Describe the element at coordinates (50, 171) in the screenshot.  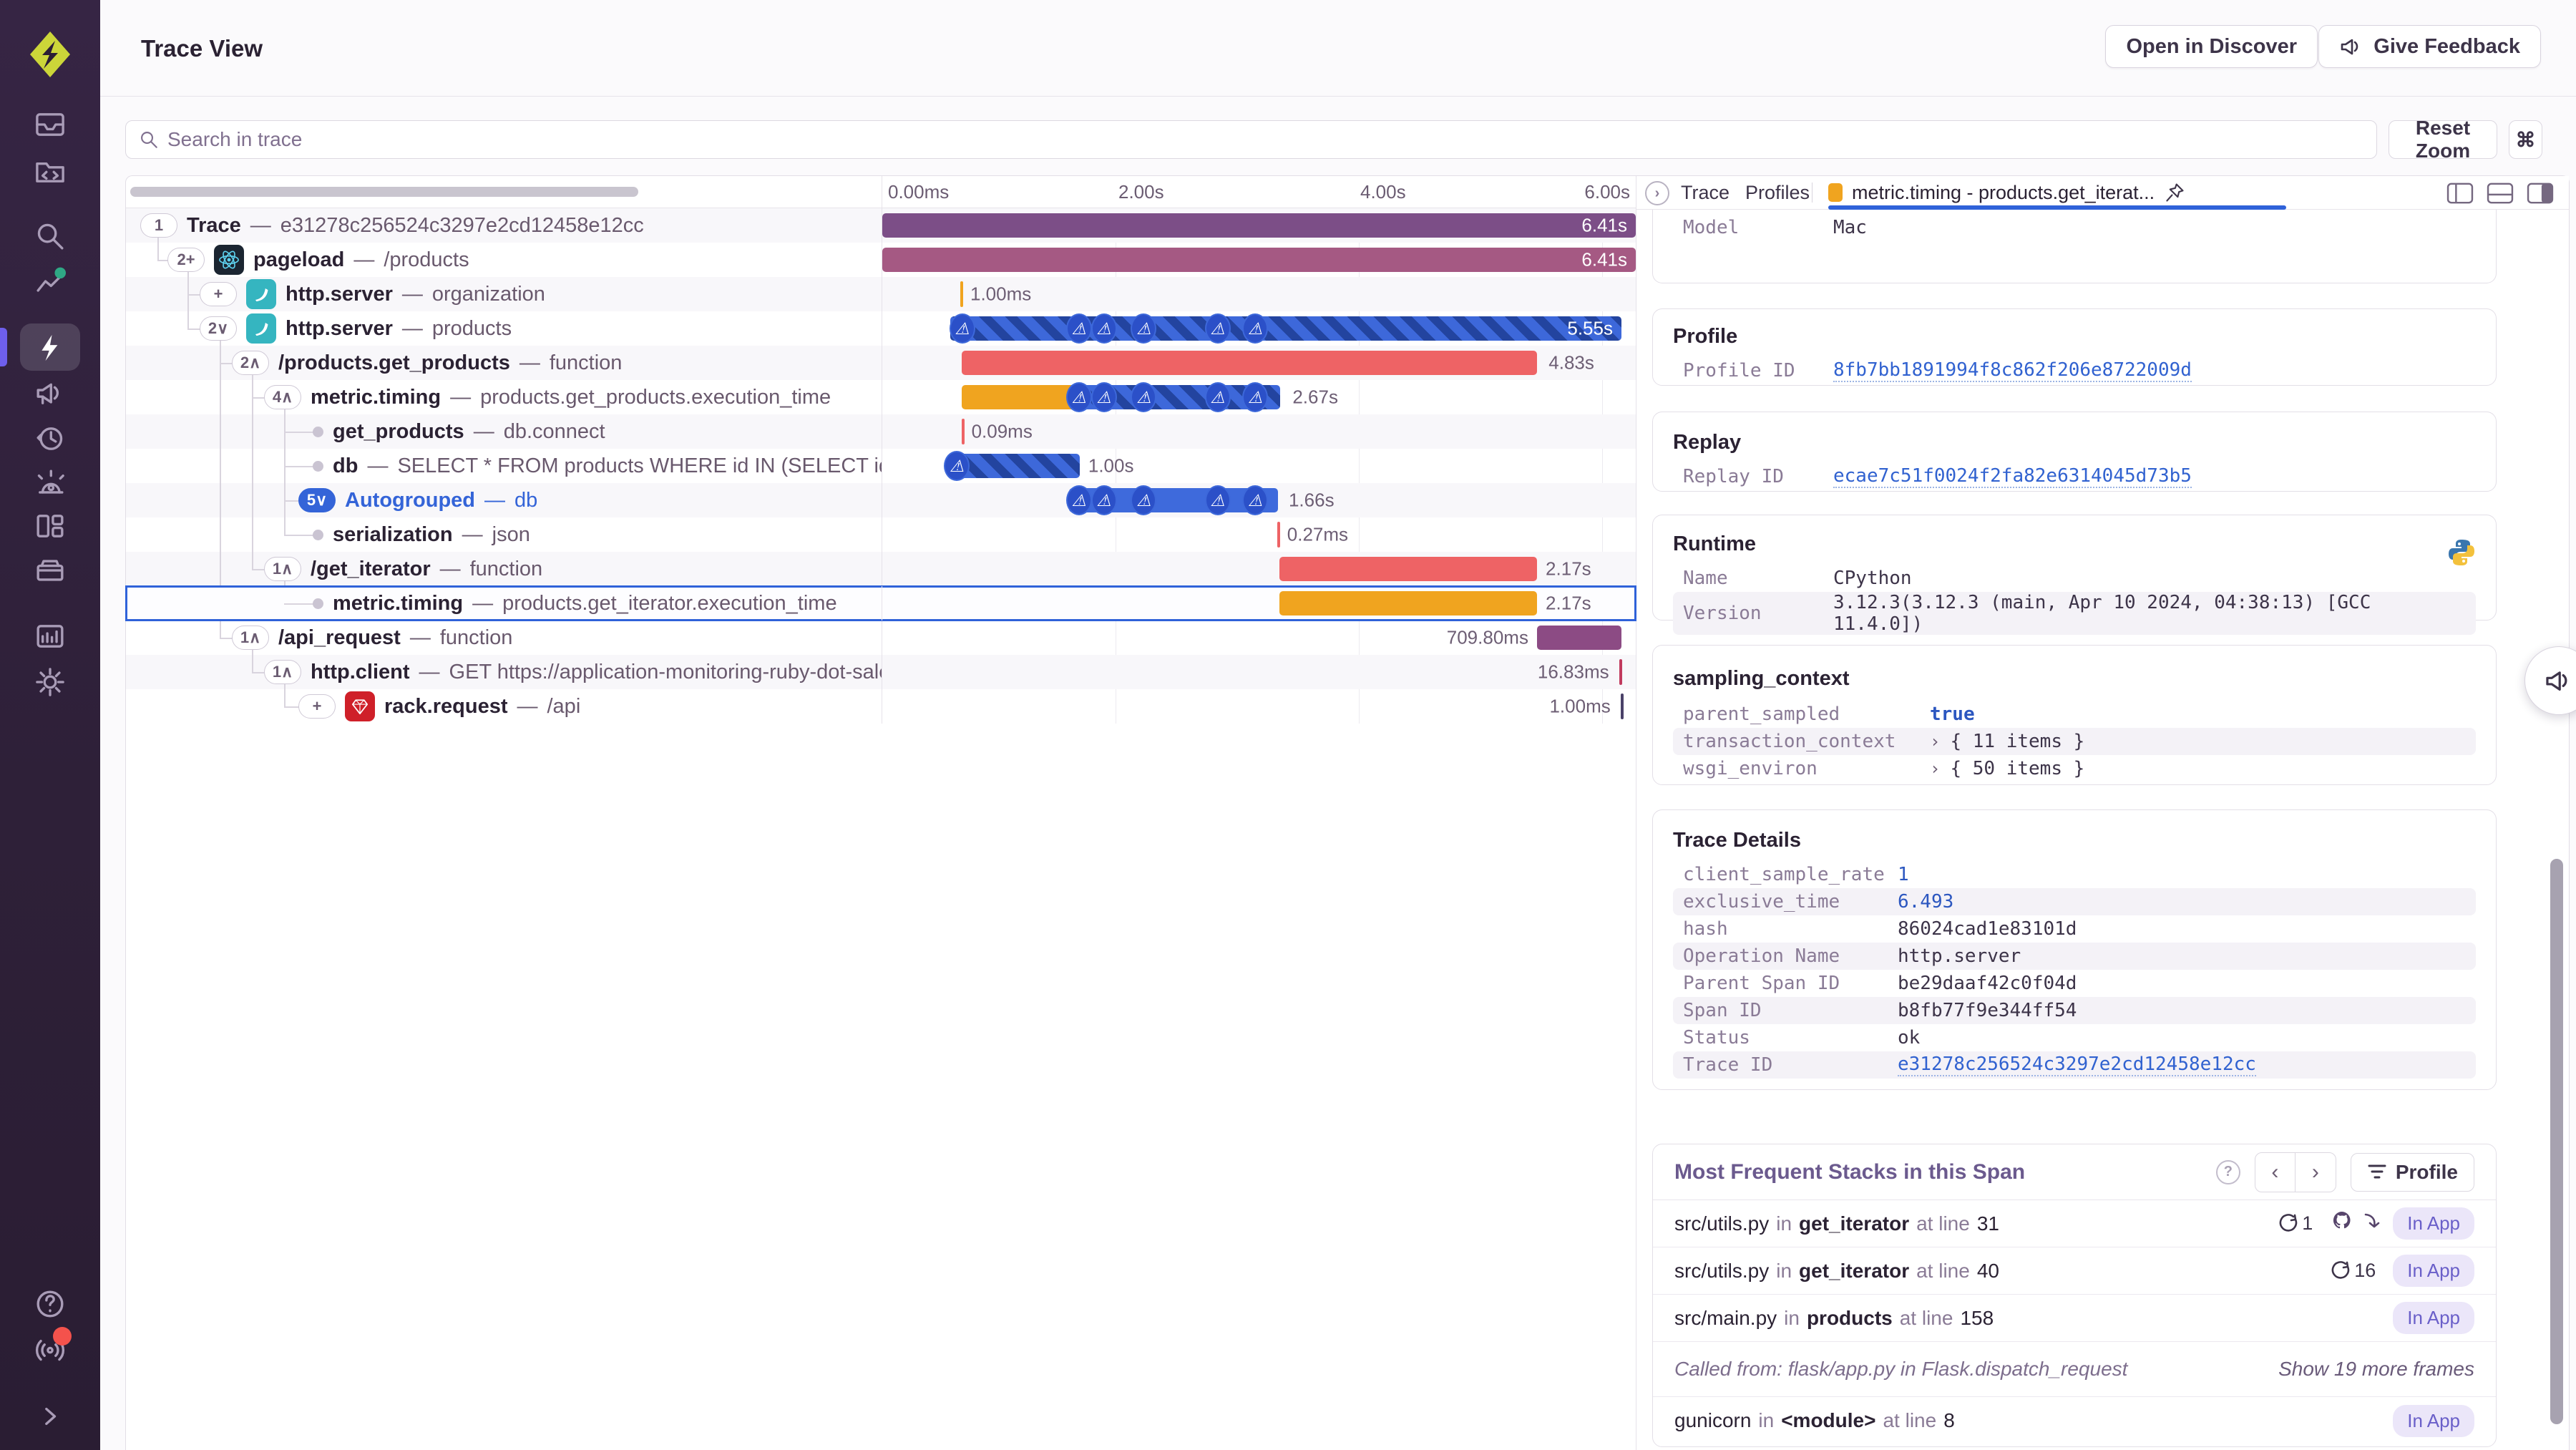
I see `sidebar-item-projects` at that location.